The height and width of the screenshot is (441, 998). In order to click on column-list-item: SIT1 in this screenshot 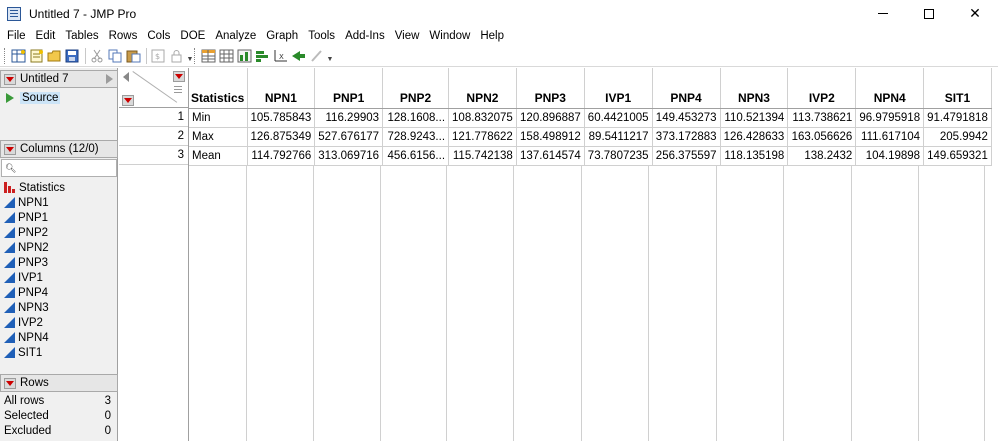, I will do `click(58, 352)`.